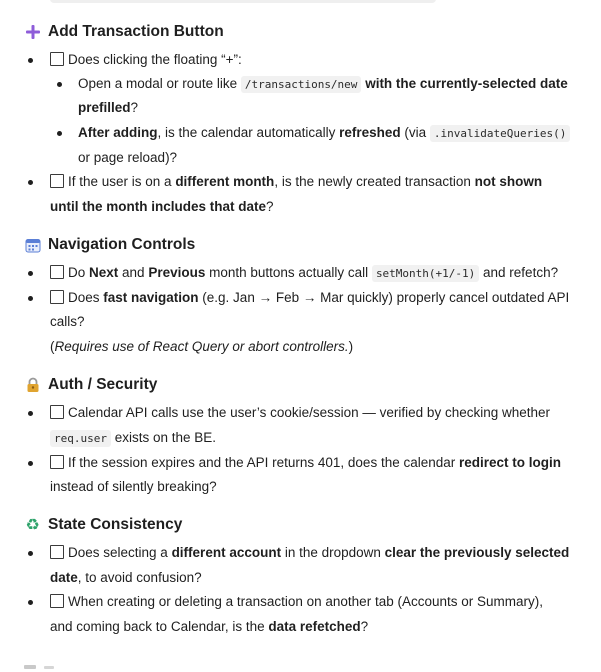  I want to click on lock-icon, so click(32, 385).